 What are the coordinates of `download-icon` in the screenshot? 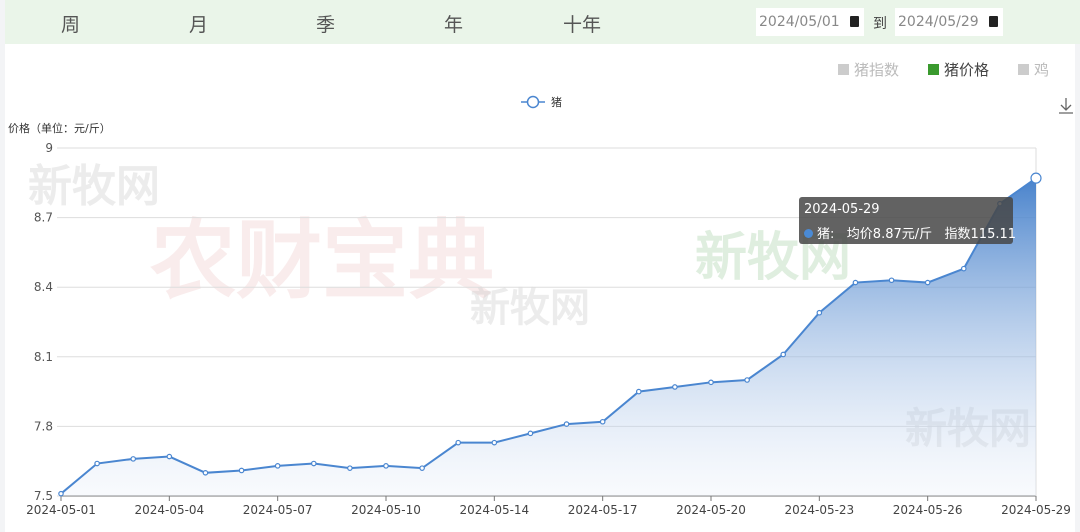 It's located at (1066, 106).